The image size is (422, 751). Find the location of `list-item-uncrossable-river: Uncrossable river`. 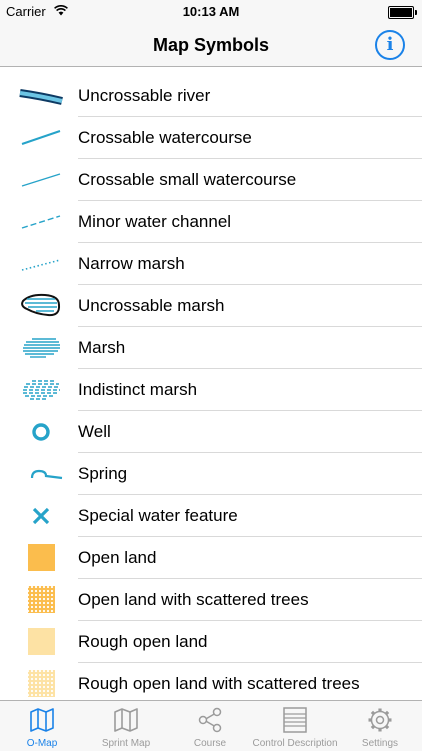

list-item-uncrossable-river: Uncrossable river is located at coordinates (211, 96).